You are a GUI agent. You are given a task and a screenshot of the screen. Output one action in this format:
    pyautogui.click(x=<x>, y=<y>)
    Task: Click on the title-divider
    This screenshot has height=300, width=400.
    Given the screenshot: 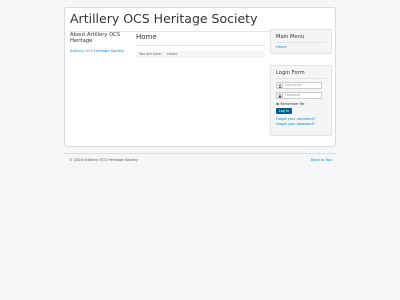 What is the action you would take?
    pyautogui.click(x=200, y=45)
    